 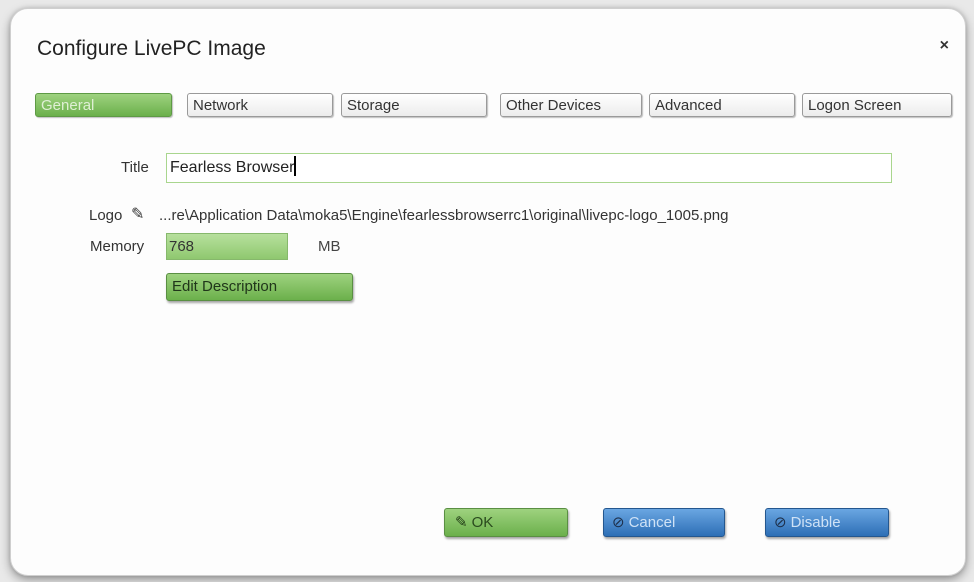 I want to click on edit-description-button: Edit Description, so click(x=259, y=287).